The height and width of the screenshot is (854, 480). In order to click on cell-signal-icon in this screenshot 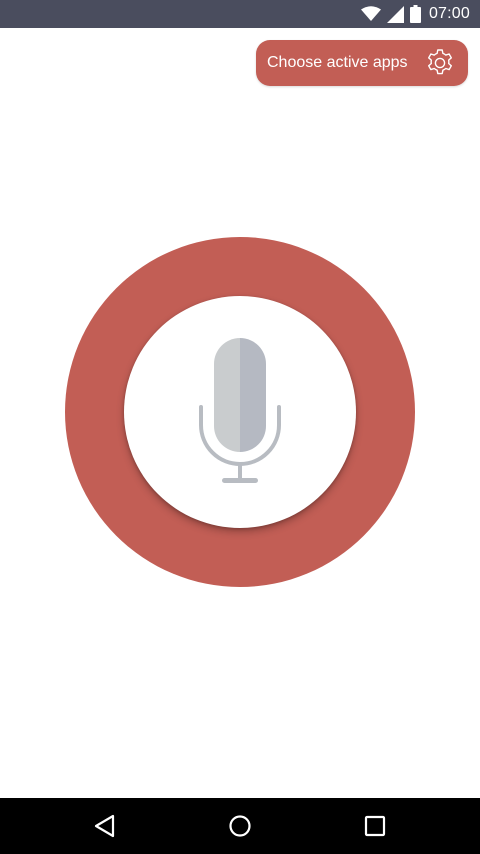, I will do `click(395, 14)`.